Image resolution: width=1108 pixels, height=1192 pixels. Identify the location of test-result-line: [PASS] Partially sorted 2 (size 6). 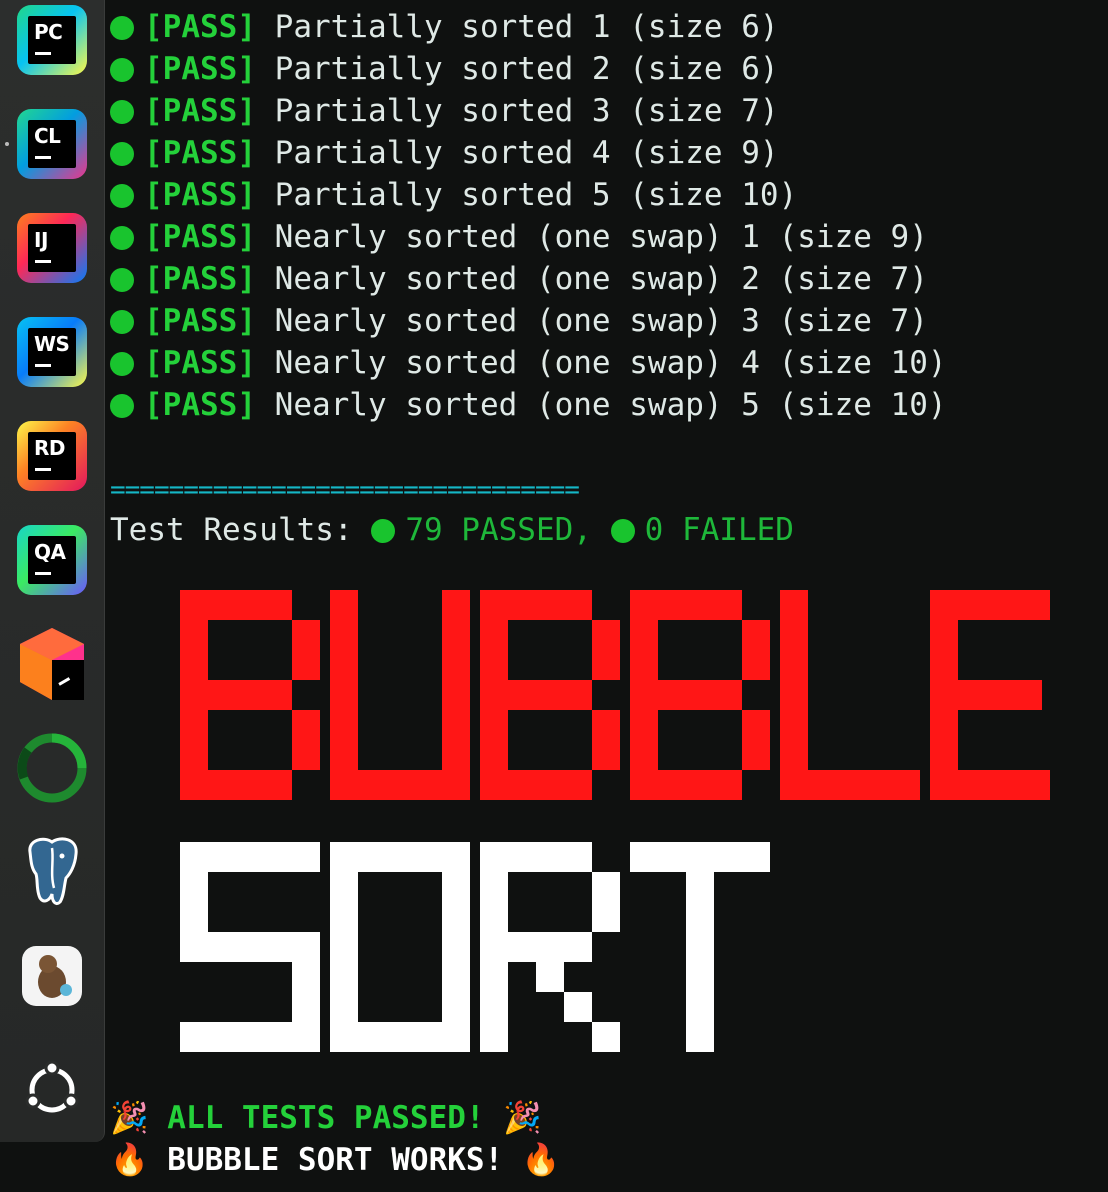
(444, 69).